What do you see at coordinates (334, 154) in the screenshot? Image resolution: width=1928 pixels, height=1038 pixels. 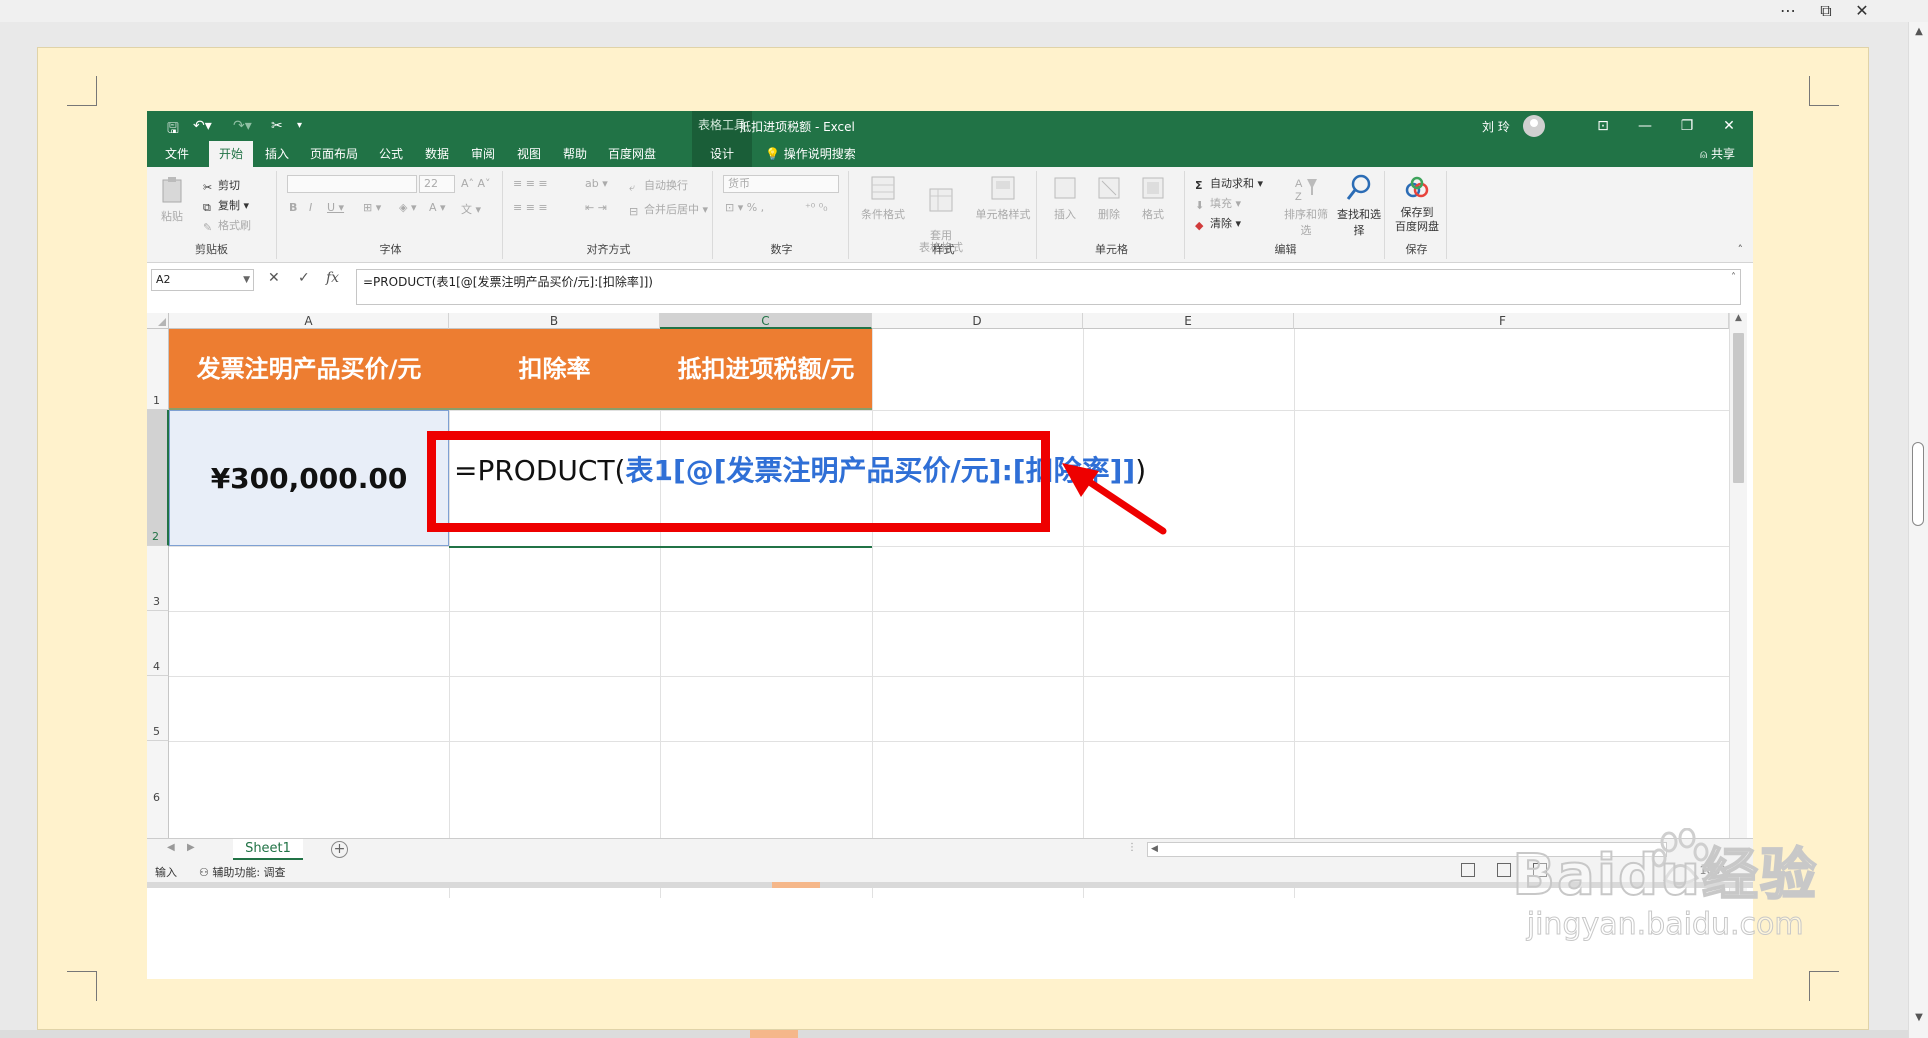 I see `tab-page-layout: 页面布局` at bounding box center [334, 154].